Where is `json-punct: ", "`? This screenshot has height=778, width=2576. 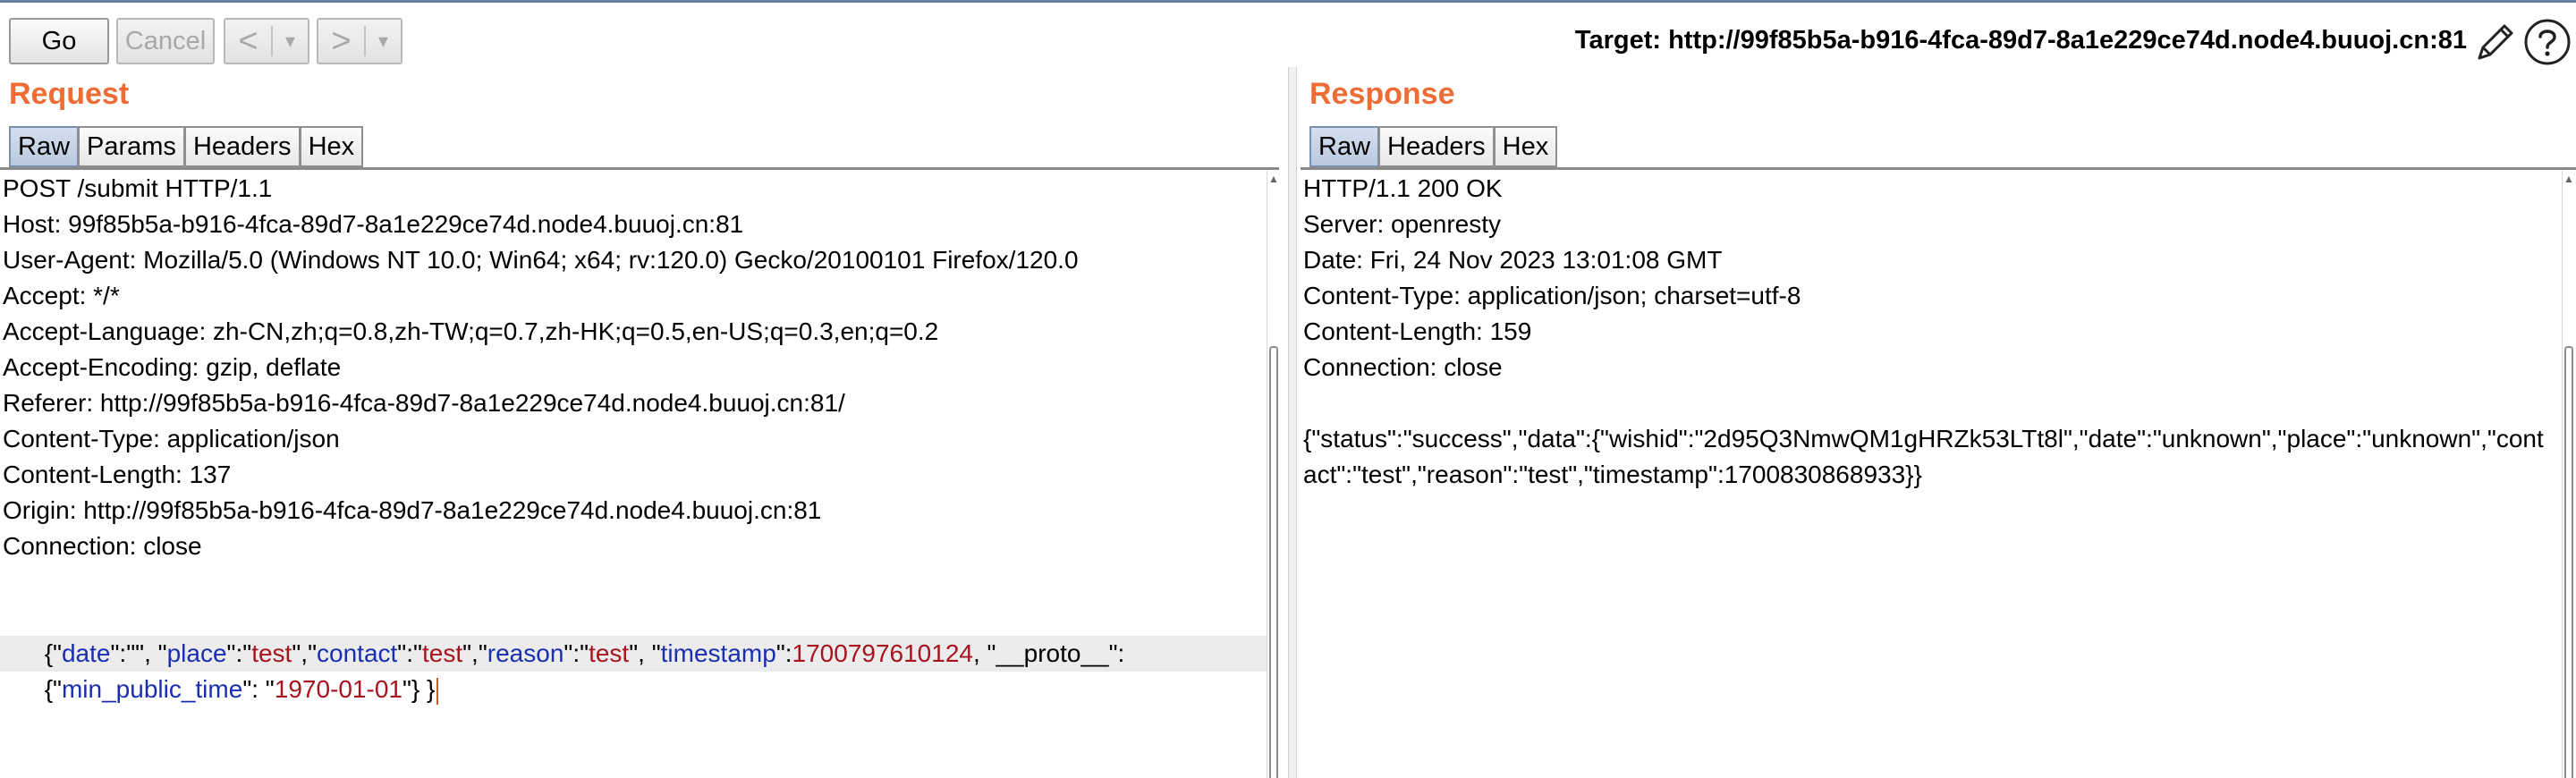
json-punct: ", " is located at coordinates (645, 653).